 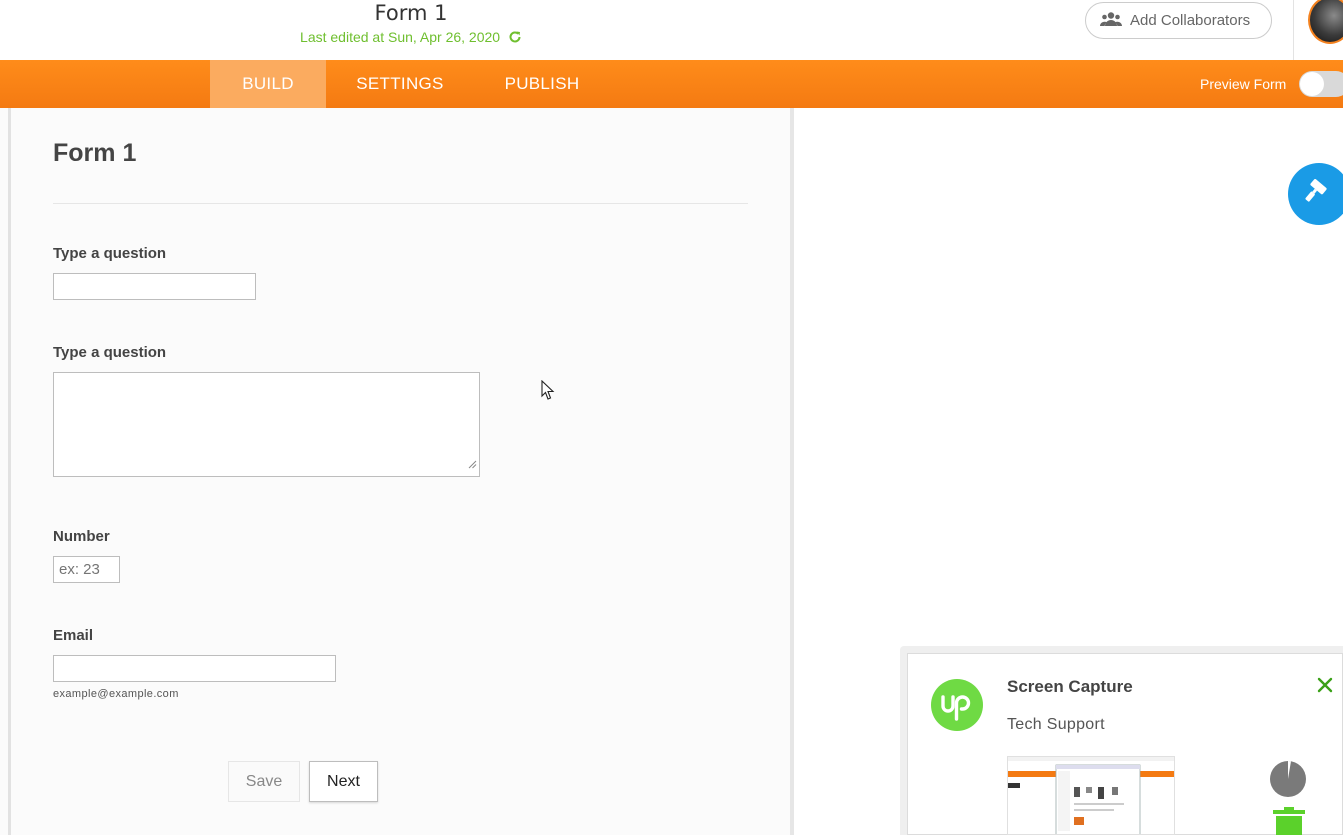 I want to click on number-input, so click(x=86, y=569).